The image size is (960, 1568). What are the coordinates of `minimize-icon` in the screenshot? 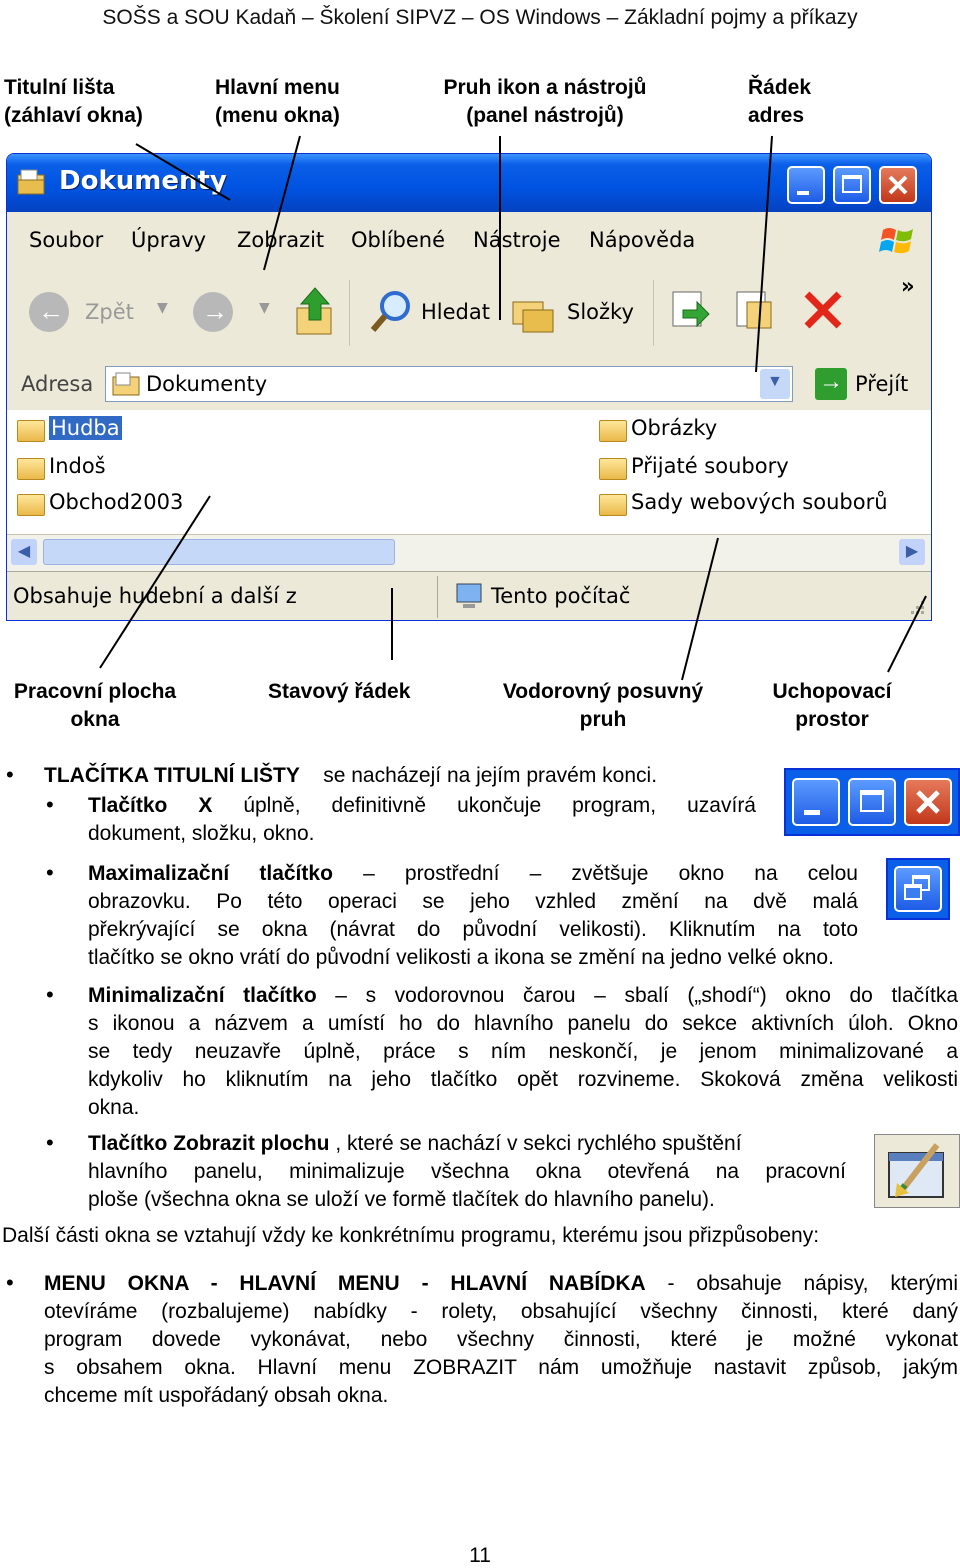 It's located at (816, 802).